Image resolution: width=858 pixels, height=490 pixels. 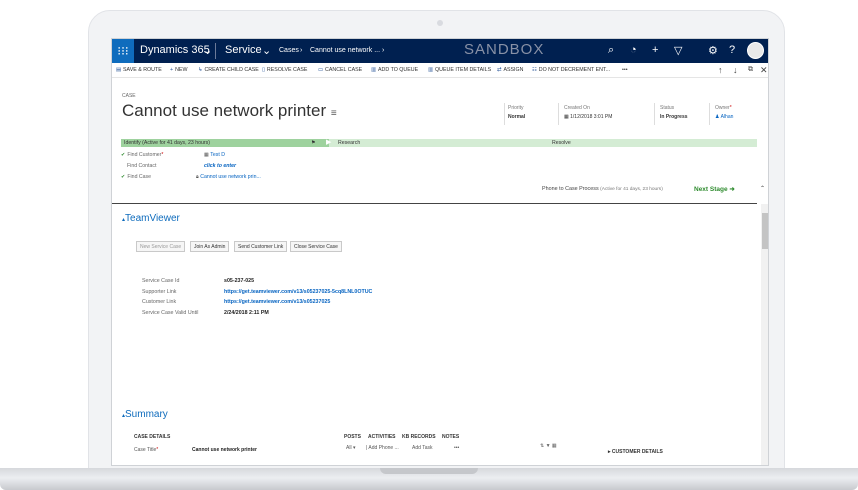 What do you see at coordinates (755, 50) in the screenshot?
I see `user-avatar` at bounding box center [755, 50].